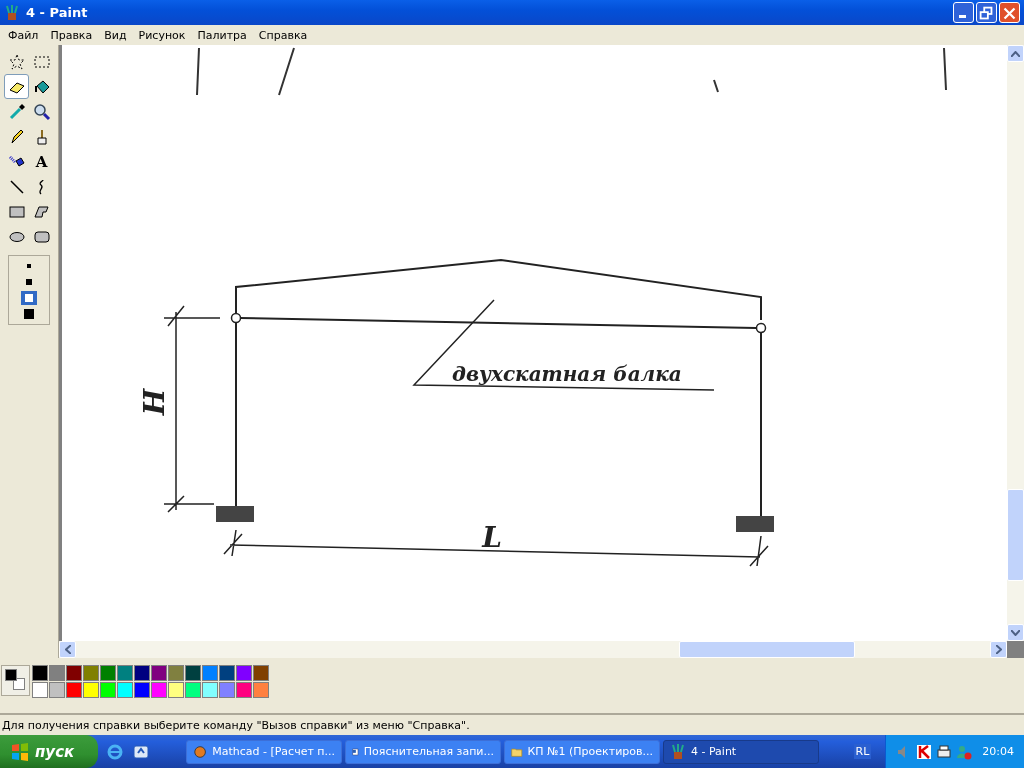  Describe the element at coordinates (741, 751) in the screenshot. I see `taskbar-button: 4 - Paint` at that location.